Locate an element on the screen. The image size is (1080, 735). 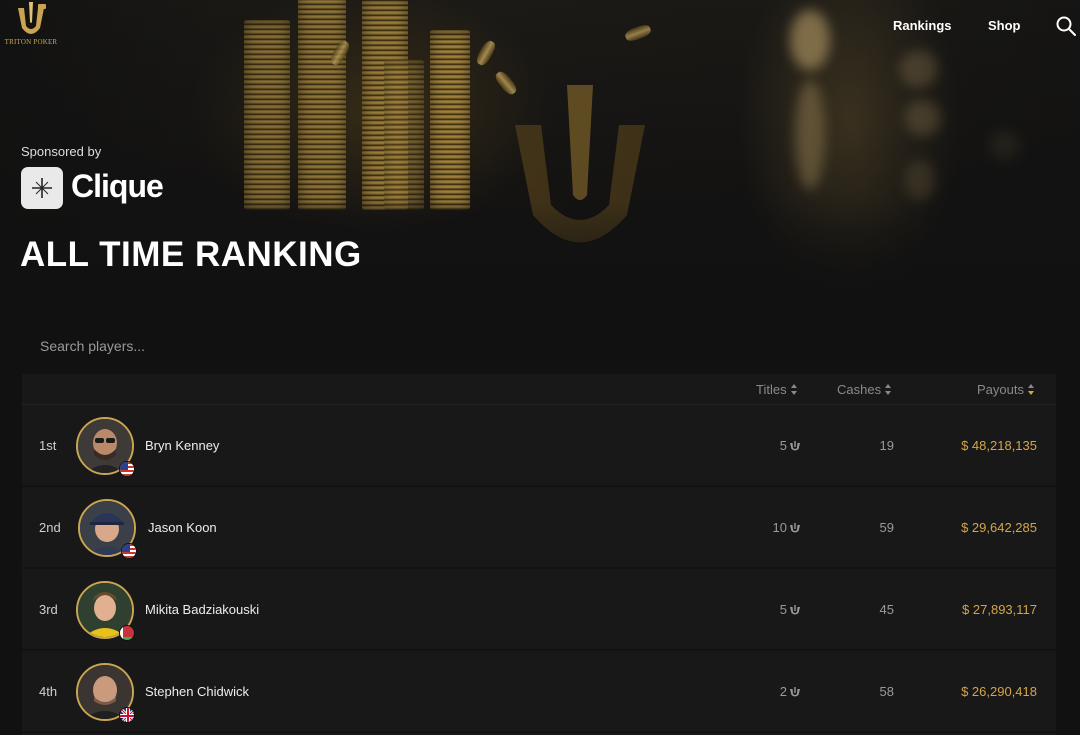
rank-label: 3rd is located at coordinates (48, 609).